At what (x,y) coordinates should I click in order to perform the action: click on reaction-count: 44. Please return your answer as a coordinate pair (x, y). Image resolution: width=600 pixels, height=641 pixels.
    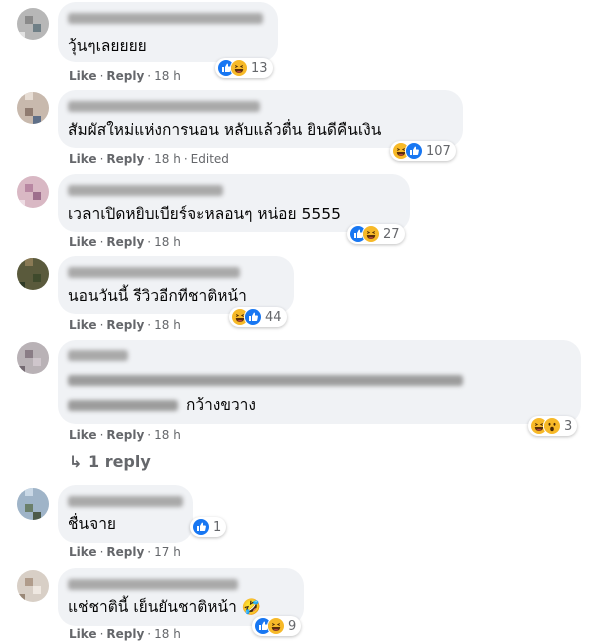
    Looking at the image, I should click on (273, 317).